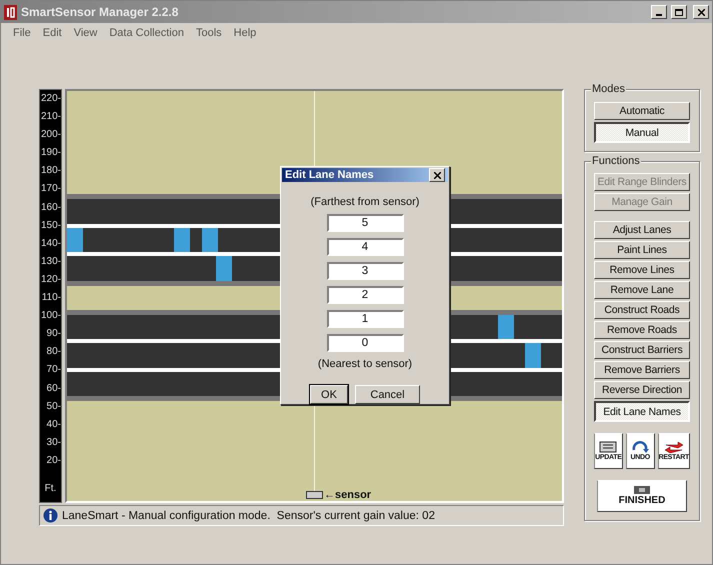 The height and width of the screenshot is (565, 713). I want to click on axis-label: 40-, so click(53, 425).